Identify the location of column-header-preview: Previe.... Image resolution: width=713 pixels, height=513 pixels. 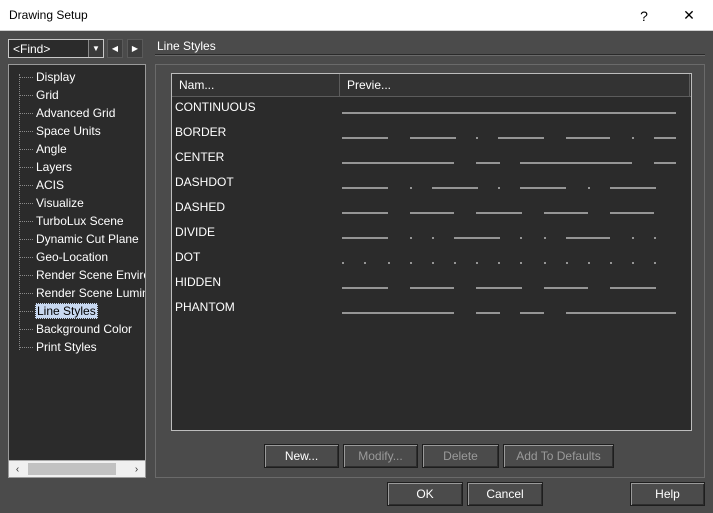
(515, 85).